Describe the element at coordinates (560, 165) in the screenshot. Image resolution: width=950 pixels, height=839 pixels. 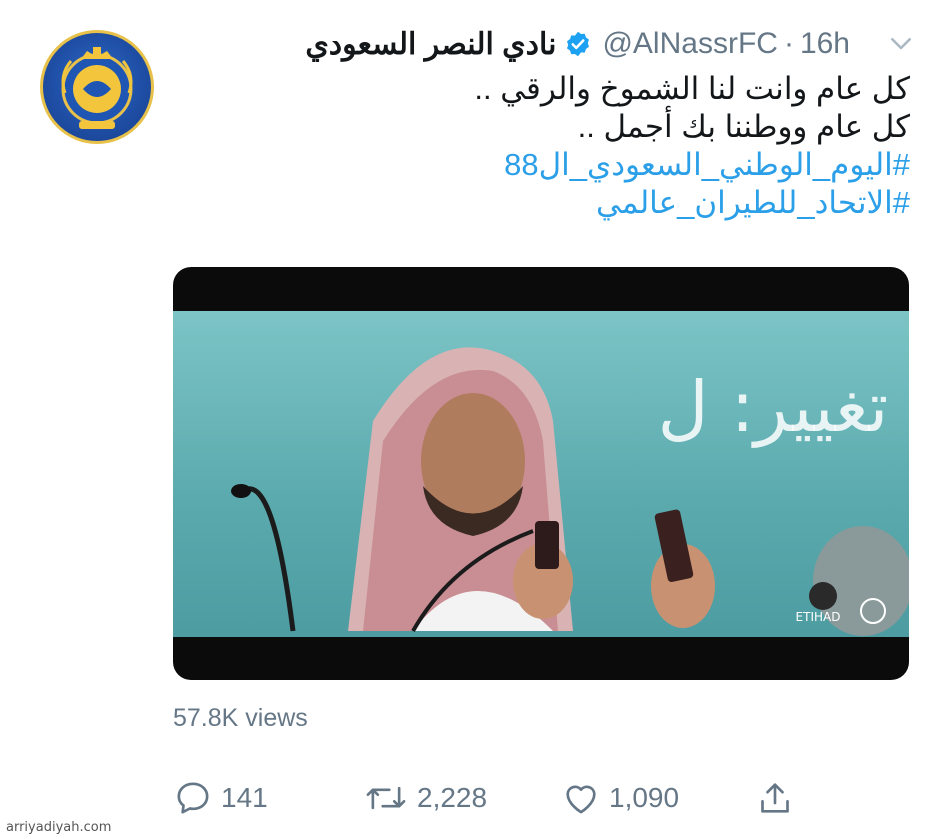
I see `hashtag-link: #اليوم_الوطني_السعودي_ال88` at that location.